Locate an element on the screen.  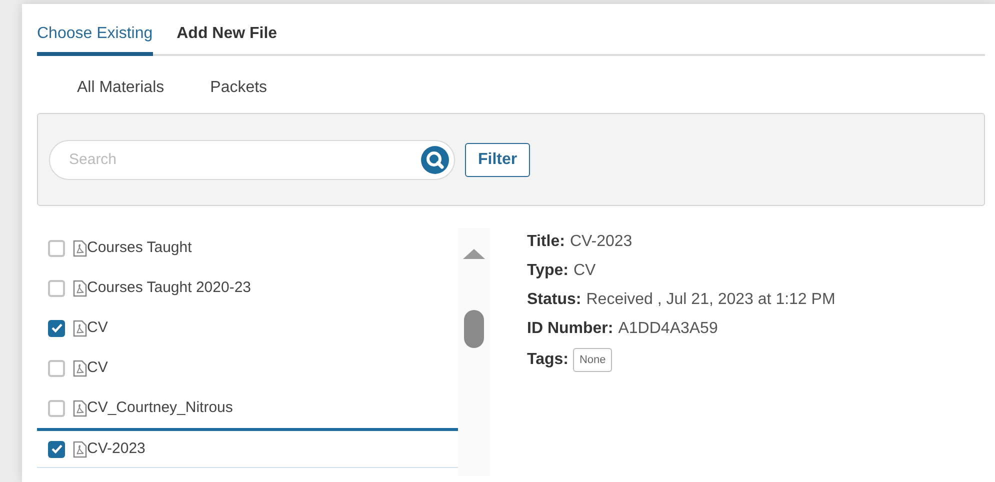
file-row: Courses Taught is located at coordinates (247, 248).